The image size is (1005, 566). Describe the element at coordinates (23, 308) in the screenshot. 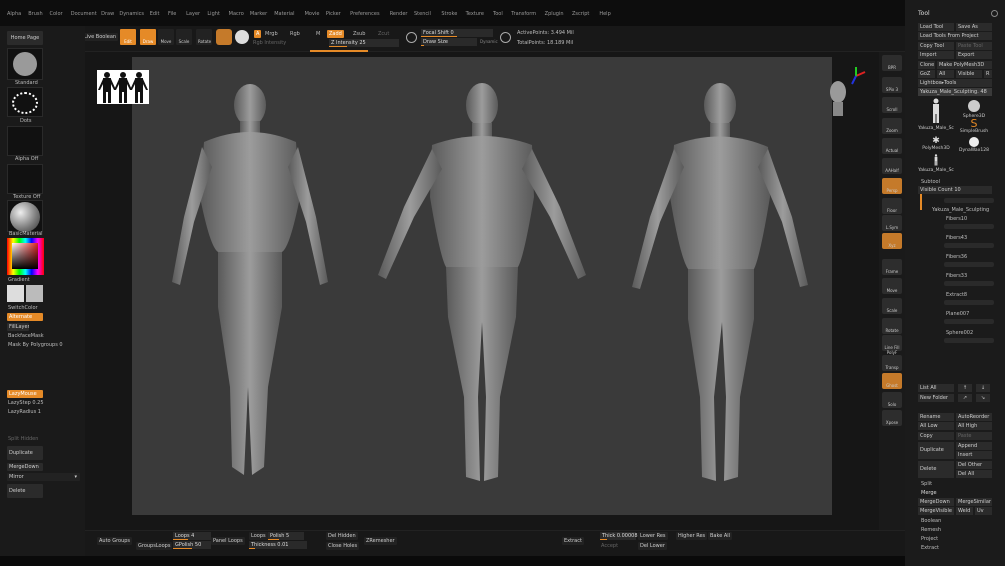

I see `switch-color-button: SwitchColor` at that location.